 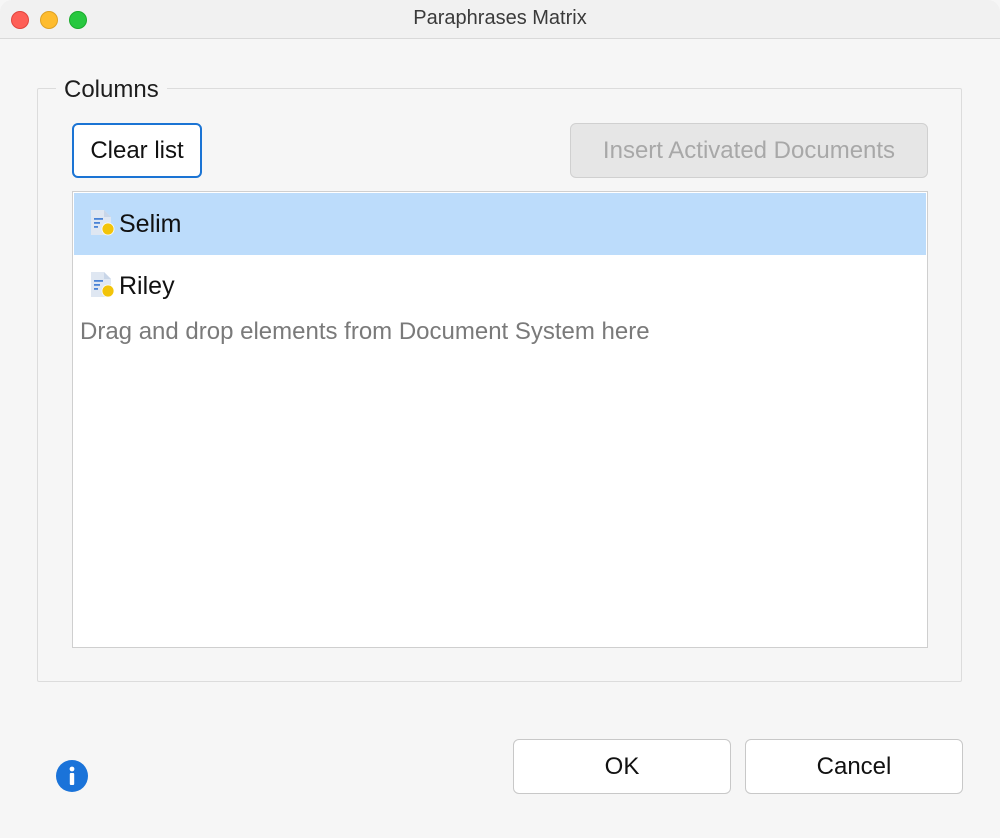 I want to click on columns-group-legend: Columns, so click(x=111, y=90).